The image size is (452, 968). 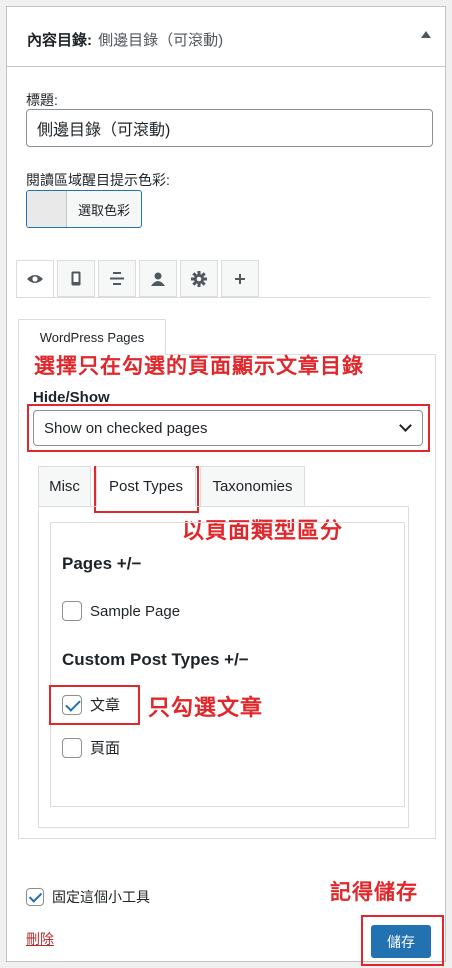 I want to click on settings-icon-tabs, so click(x=139, y=279).